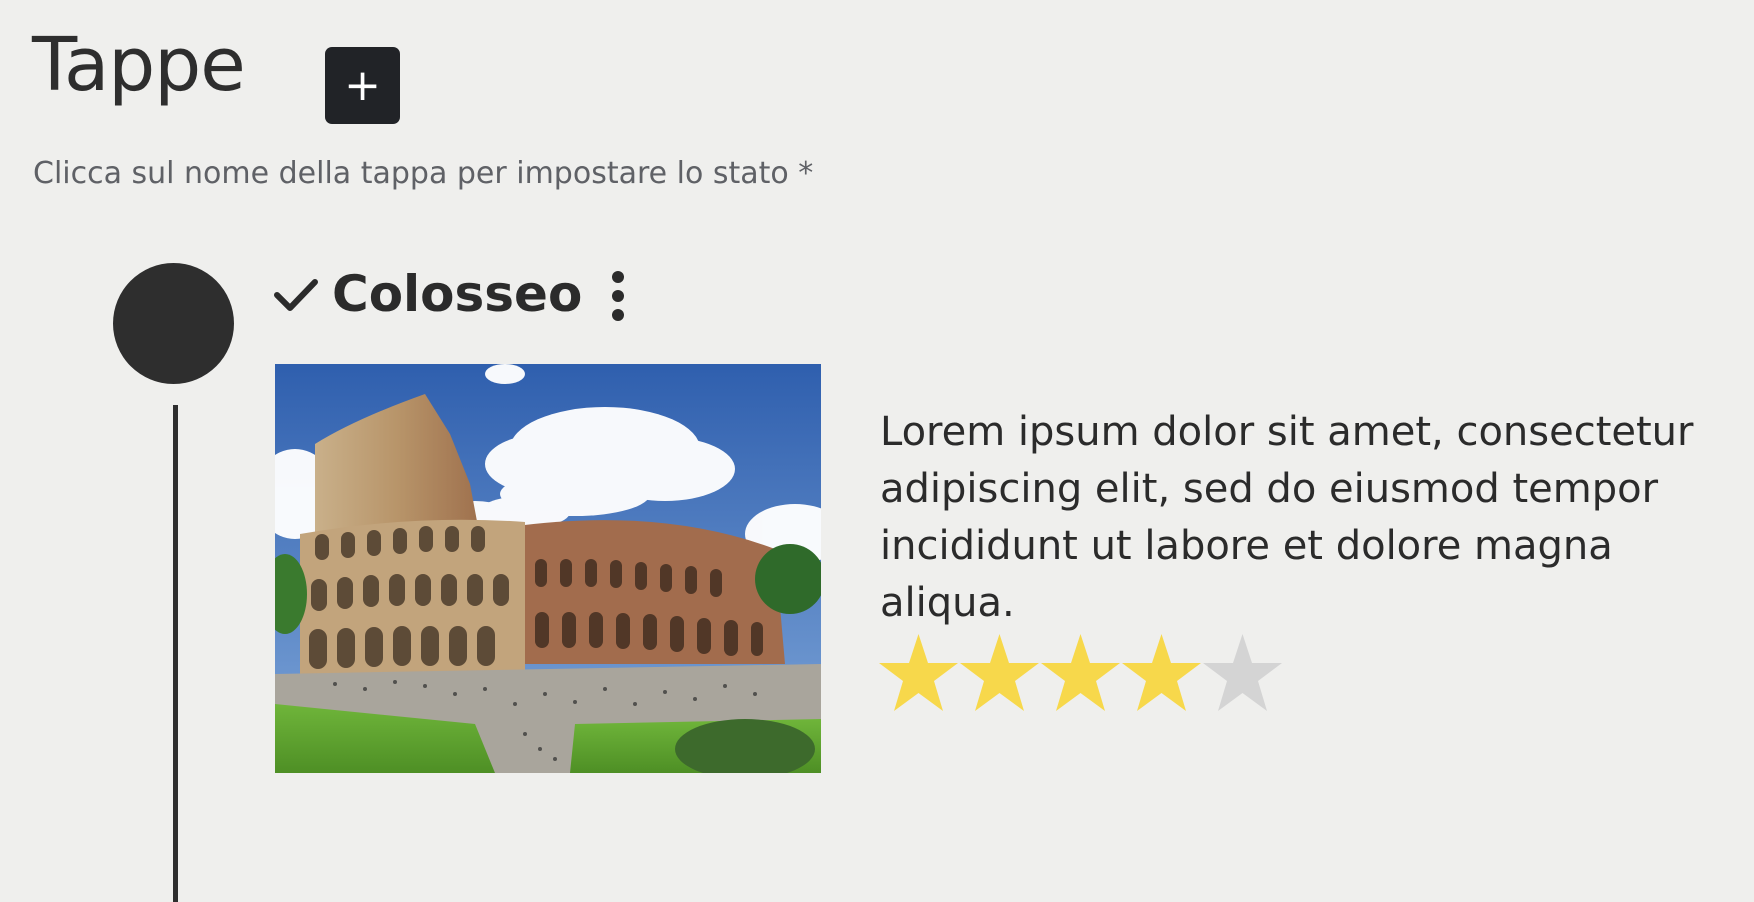 The width and height of the screenshot is (1754, 902). I want to click on star-empty-icon, so click(1242, 674).